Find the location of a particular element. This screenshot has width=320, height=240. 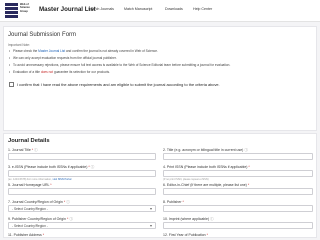

hint-text: (ex. 1234-5678) For more information, is located at coordinates (30, 179).